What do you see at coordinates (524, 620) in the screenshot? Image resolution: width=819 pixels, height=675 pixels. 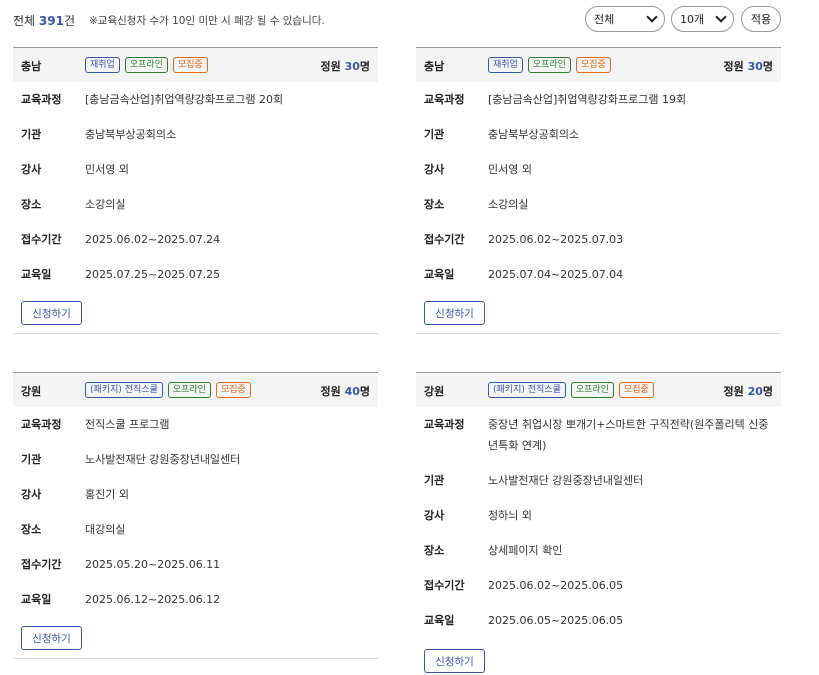 I see `edu-date-row: 교육일 2025.06.05~2025.06.05` at bounding box center [524, 620].